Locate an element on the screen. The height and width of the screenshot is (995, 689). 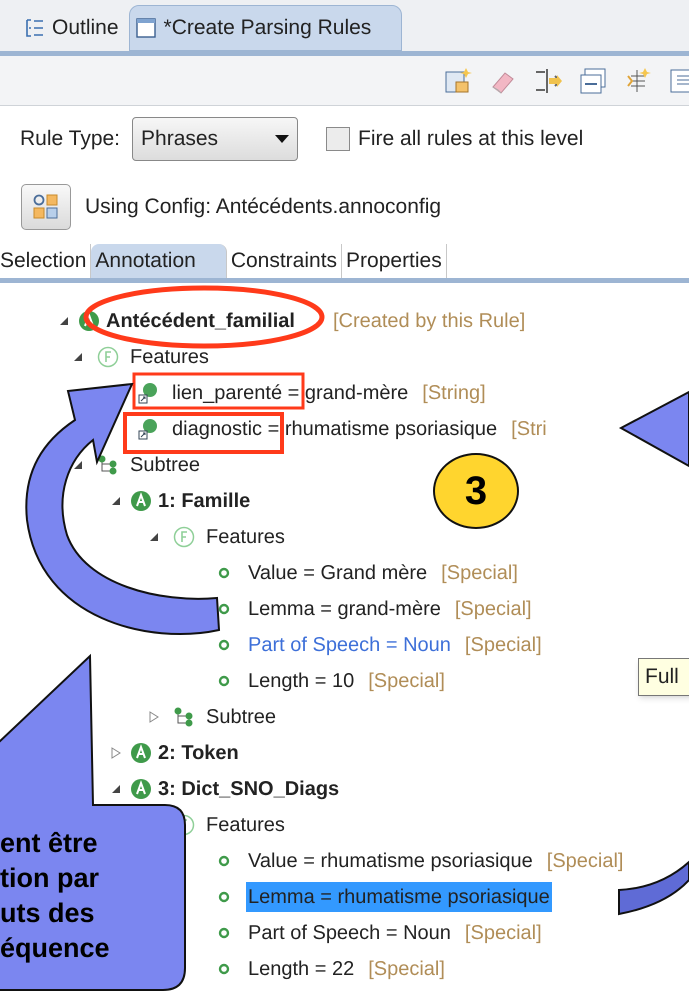
tree-item: Lemma = rhumatisme psoriasique is located at coordinates (399, 897).